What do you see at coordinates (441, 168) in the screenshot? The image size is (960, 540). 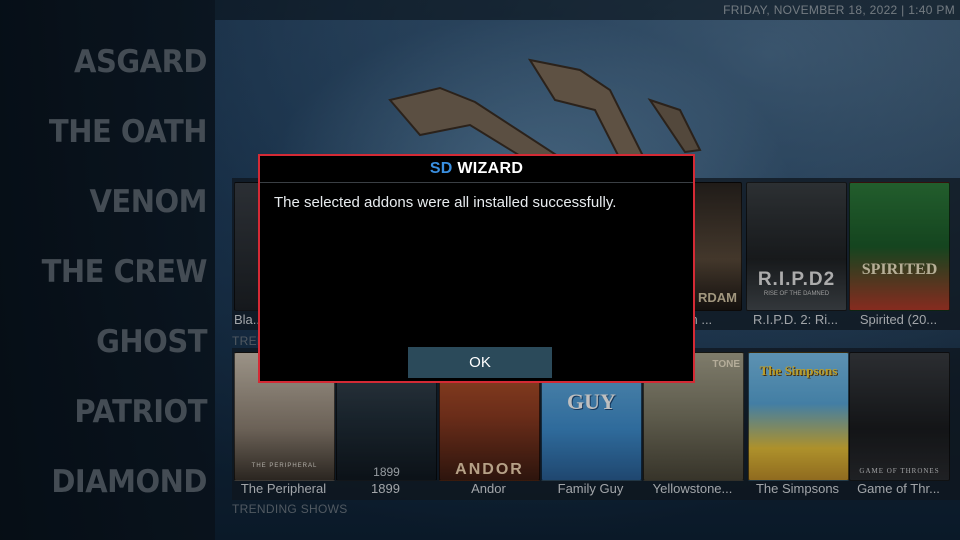 I see `dialog-title-accent: SD` at bounding box center [441, 168].